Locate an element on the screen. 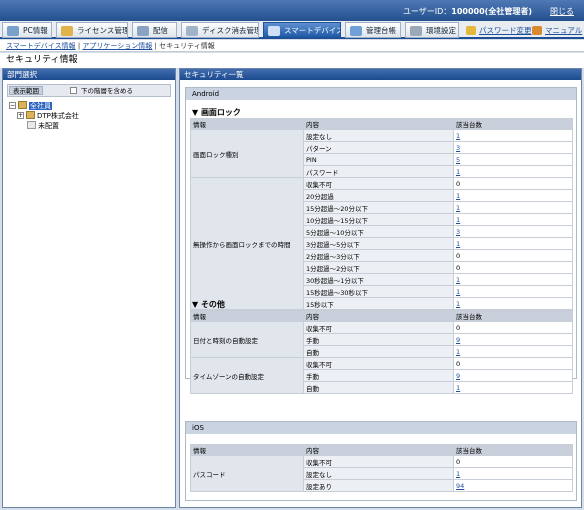 The width and height of the screenshot is (584, 510). tree-item-root: − 全社員 is located at coordinates (44, 106).